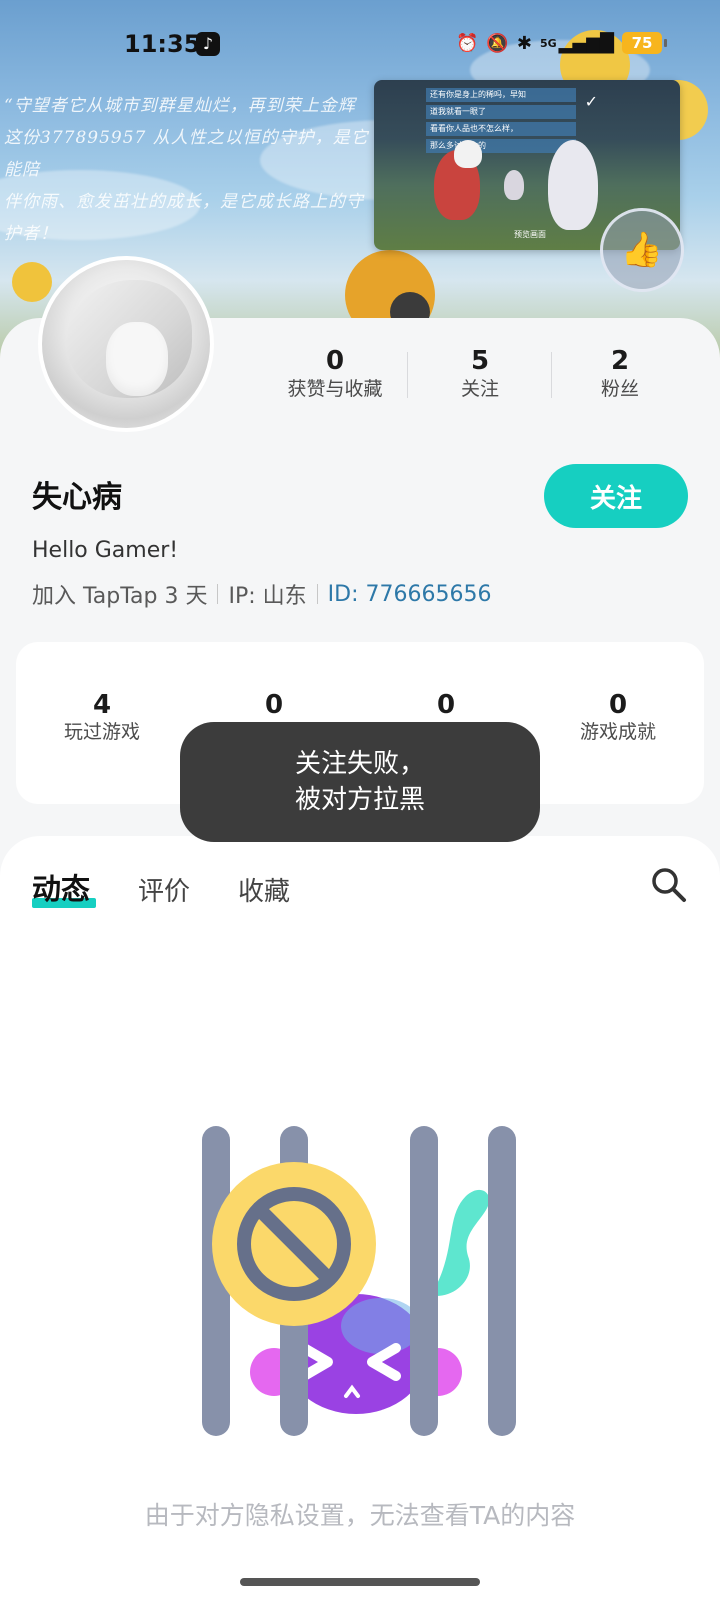 This screenshot has height=1600, width=720. I want to click on avatar-face, so click(137, 359).